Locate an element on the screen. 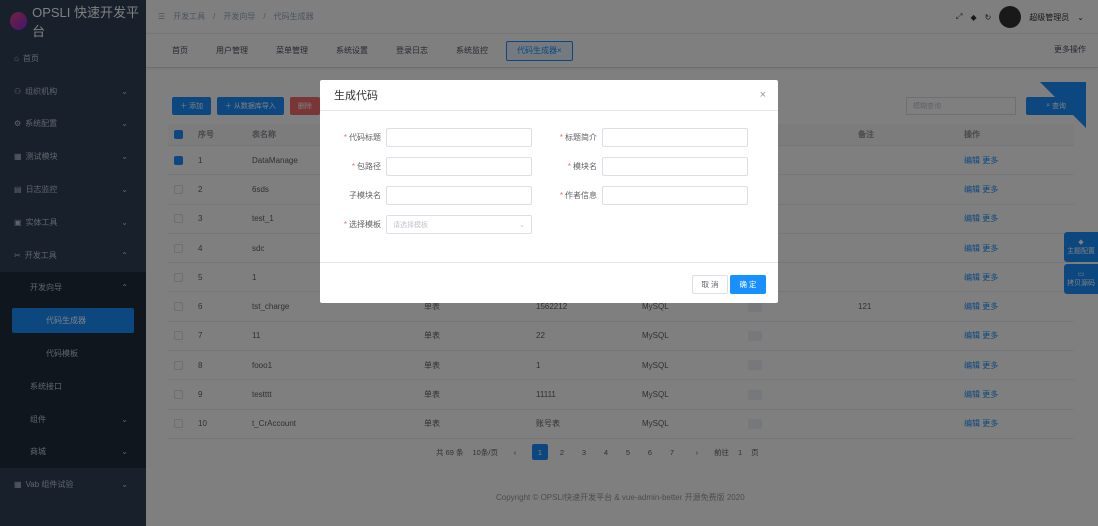  field-module-name: * 模块名 is located at coordinates (642, 166).